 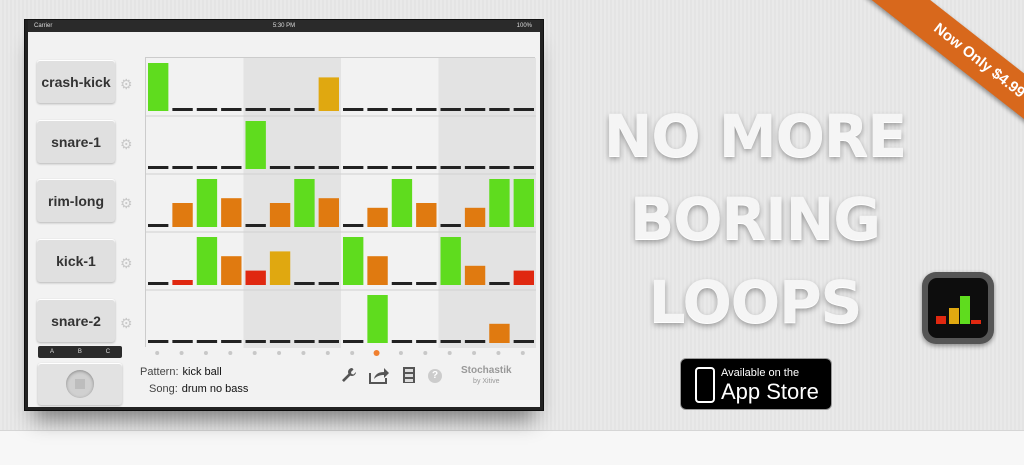 I want to click on bank-tab-c: C, so click(x=108, y=352).